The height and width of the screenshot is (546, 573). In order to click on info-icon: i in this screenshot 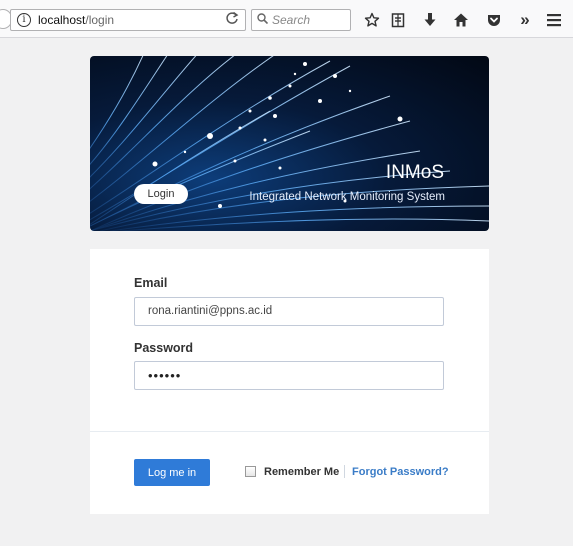, I will do `click(24, 20)`.